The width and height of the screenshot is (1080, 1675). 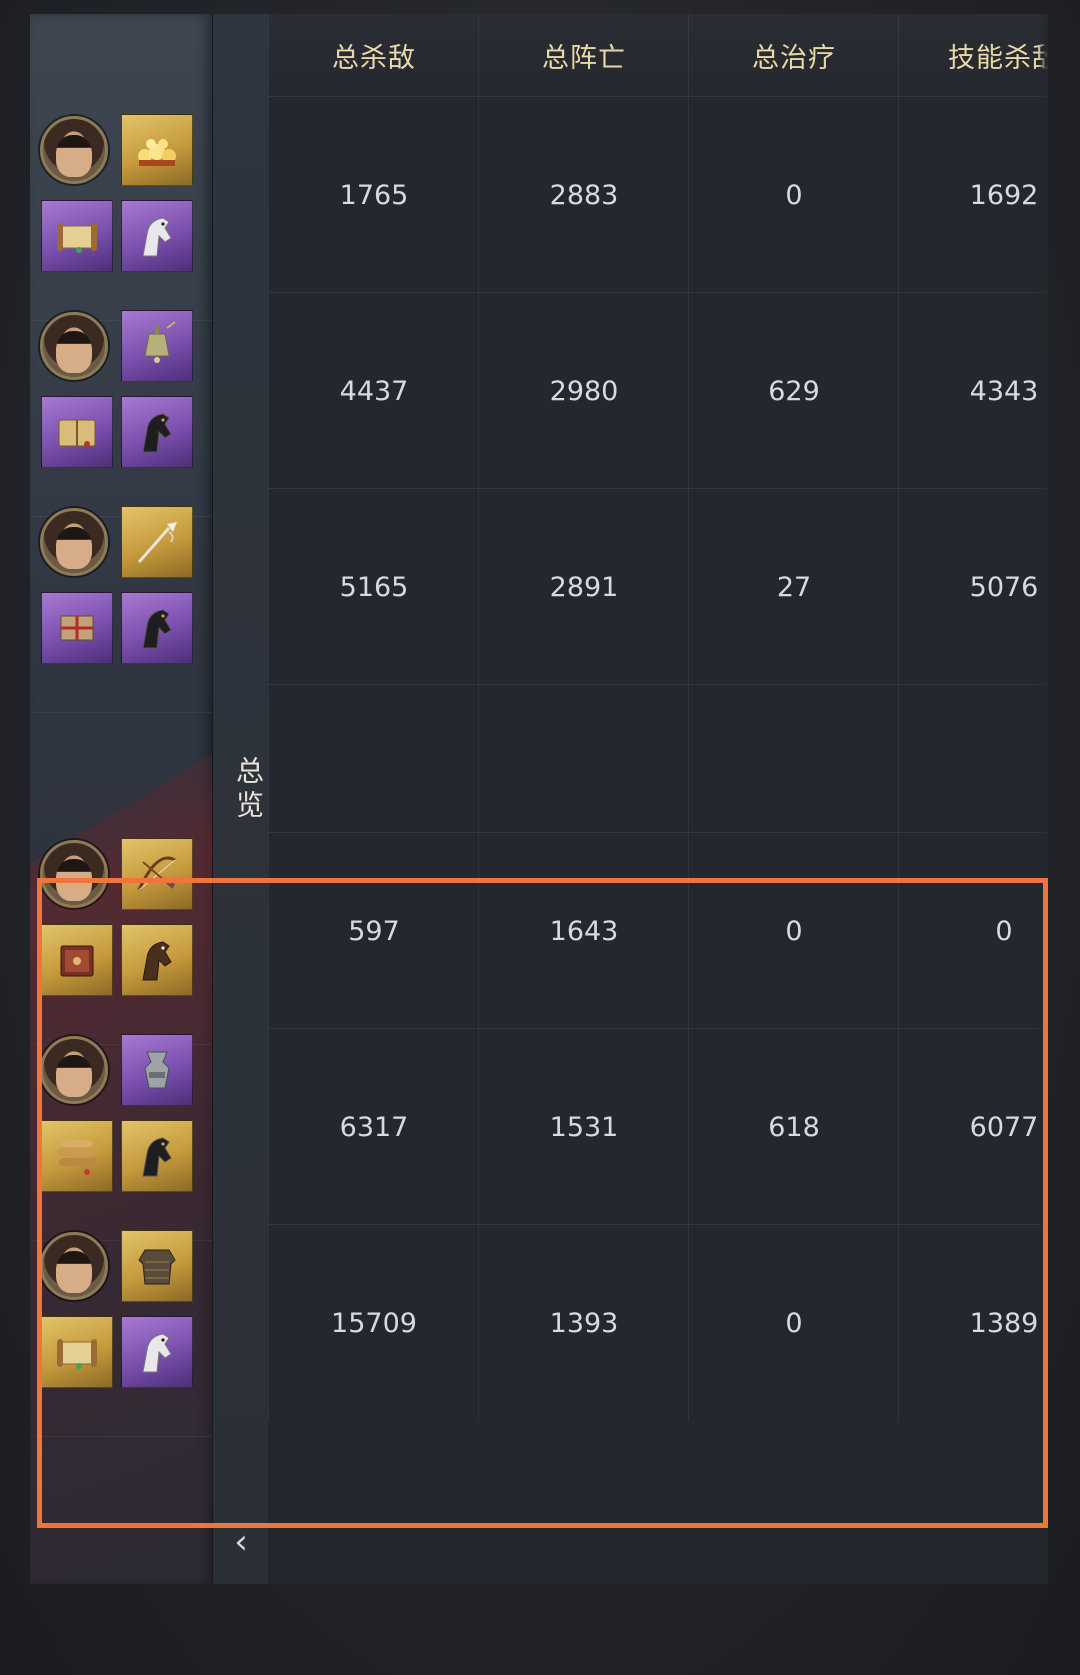 What do you see at coordinates (157, 1266) in the screenshot?
I see `armor-icon` at bounding box center [157, 1266].